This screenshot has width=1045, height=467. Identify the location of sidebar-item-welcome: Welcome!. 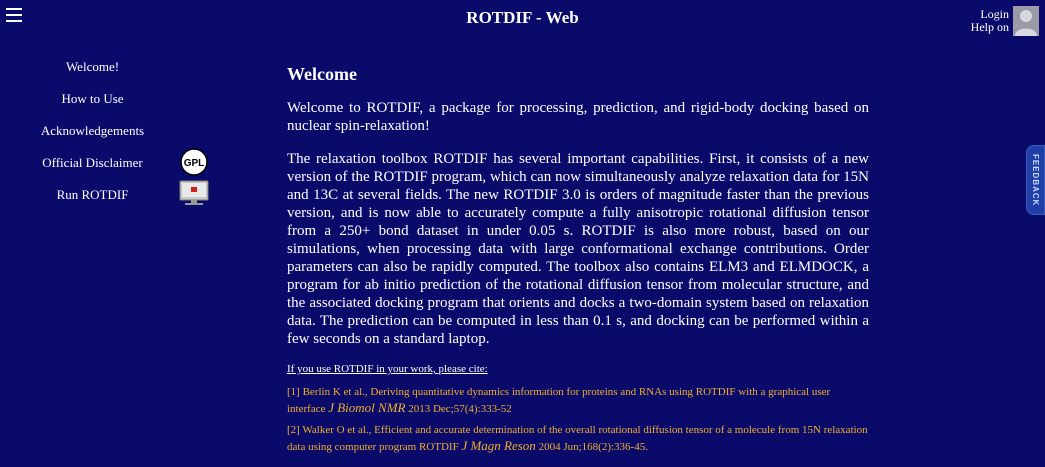
(92, 71).